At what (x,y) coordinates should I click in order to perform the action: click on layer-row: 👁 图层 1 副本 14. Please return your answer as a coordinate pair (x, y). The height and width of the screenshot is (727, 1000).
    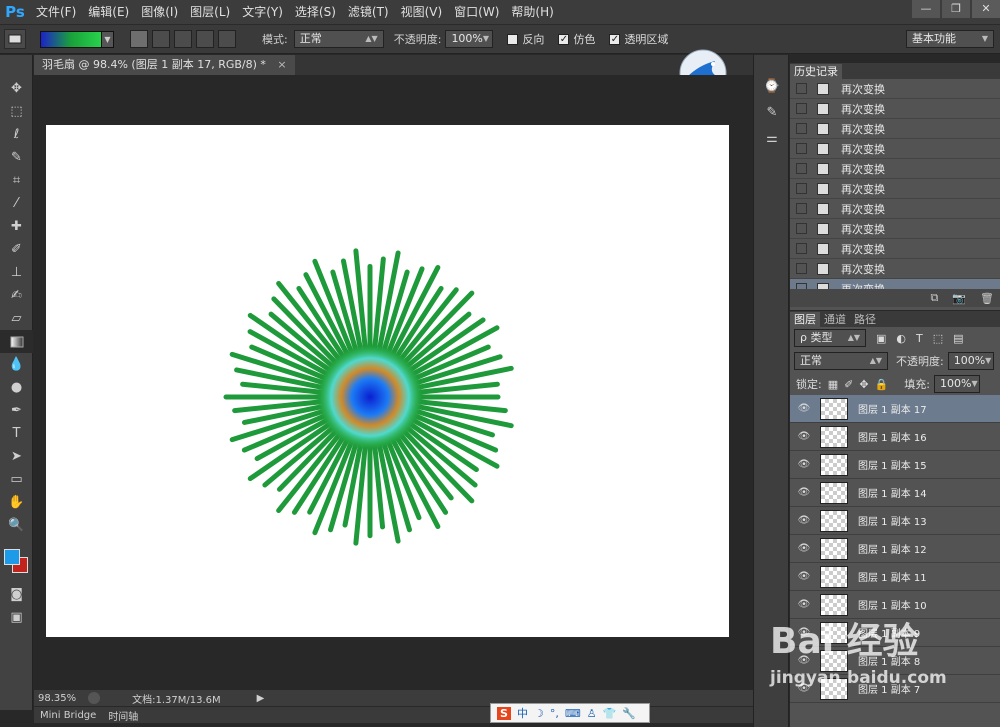
    Looking at the image, I should click on (895, 493).